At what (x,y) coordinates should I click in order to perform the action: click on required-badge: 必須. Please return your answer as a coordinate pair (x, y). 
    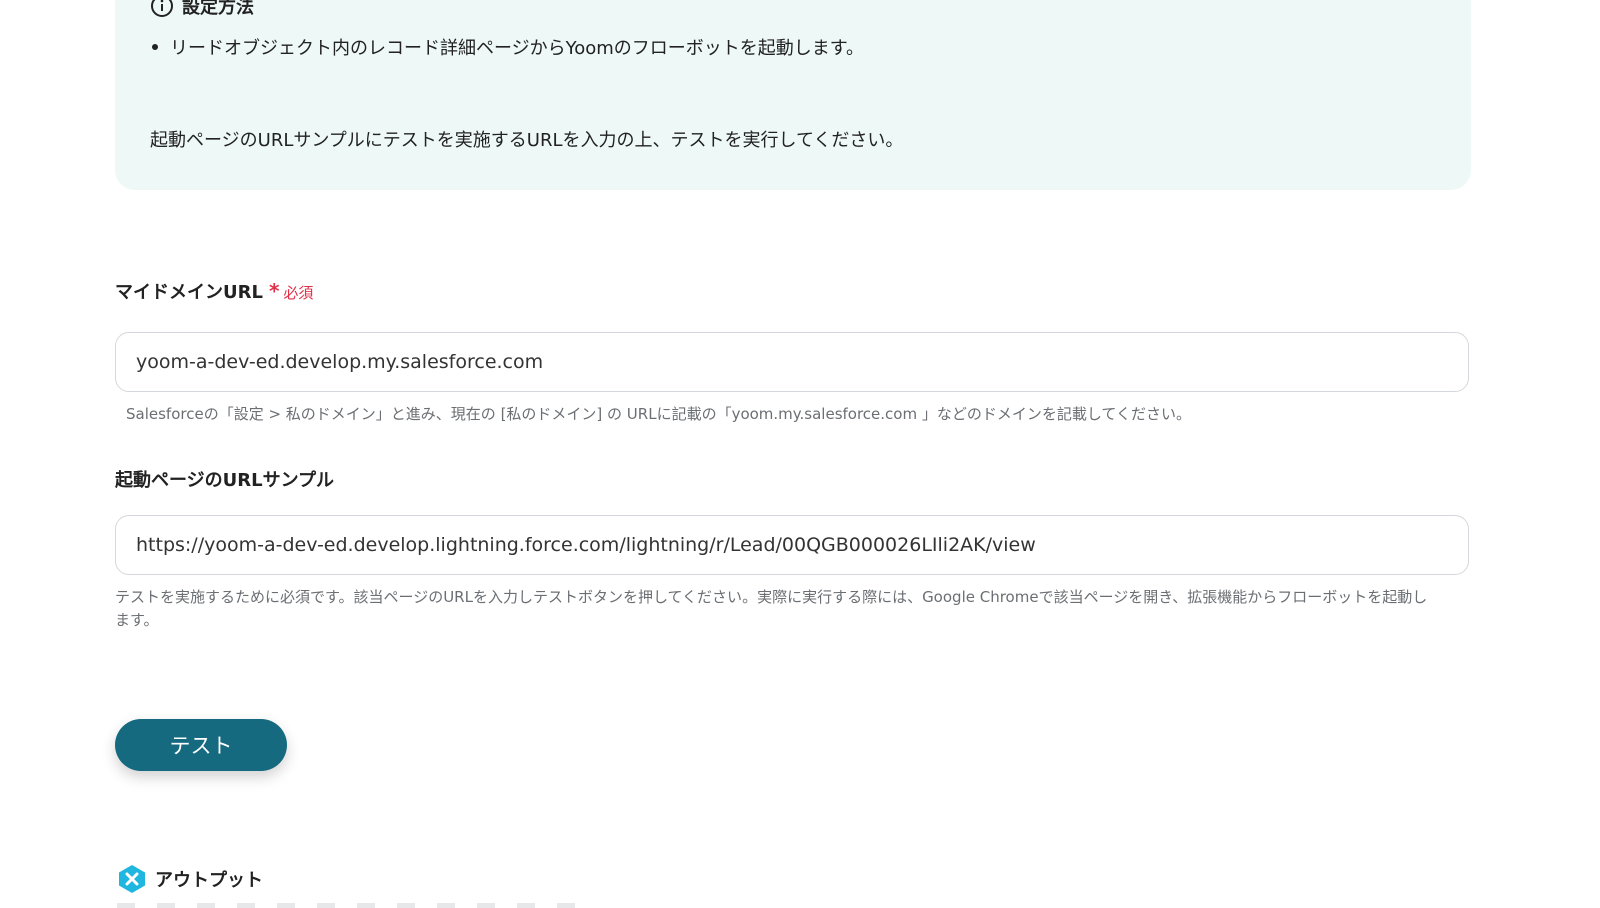
    Looking at the image, I should click on (298, 293).